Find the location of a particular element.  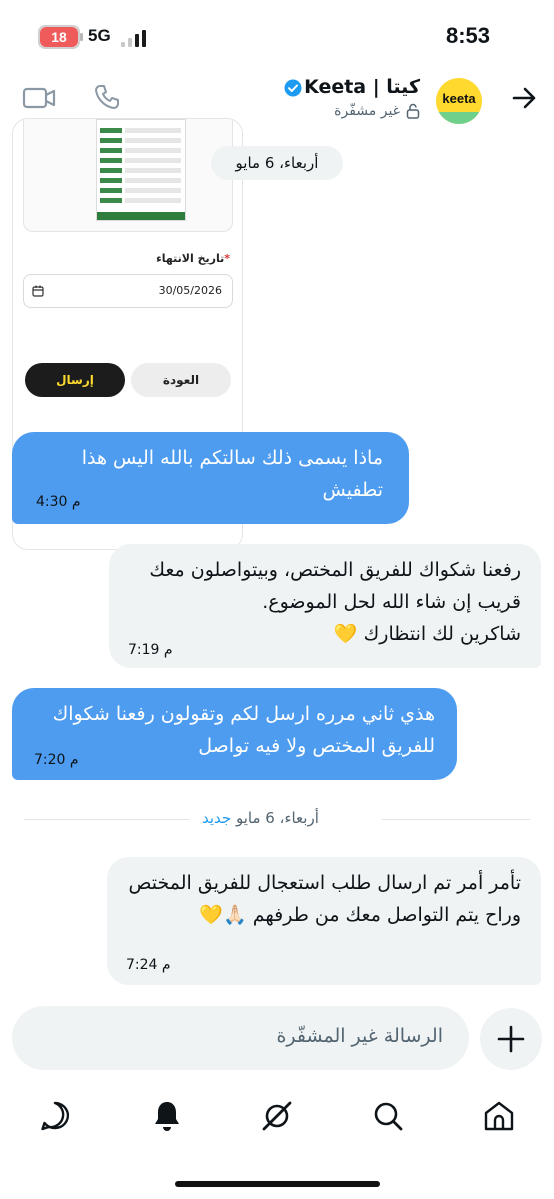

signal-icon is located at coordinates (136, 38).